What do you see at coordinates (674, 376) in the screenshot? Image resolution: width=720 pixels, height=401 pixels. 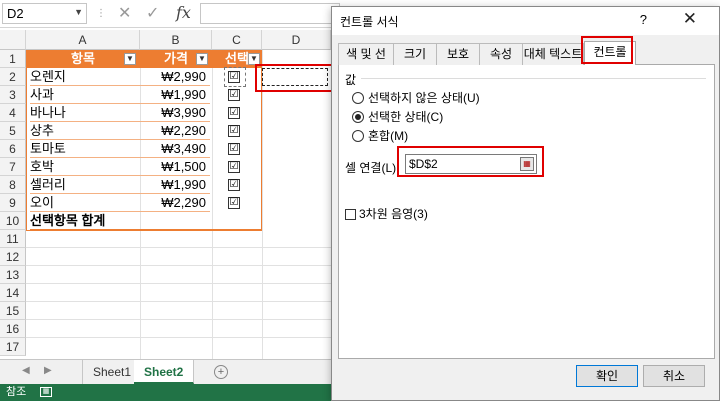 I see `cancel-button: 취소` at bounding box center [674, 376].